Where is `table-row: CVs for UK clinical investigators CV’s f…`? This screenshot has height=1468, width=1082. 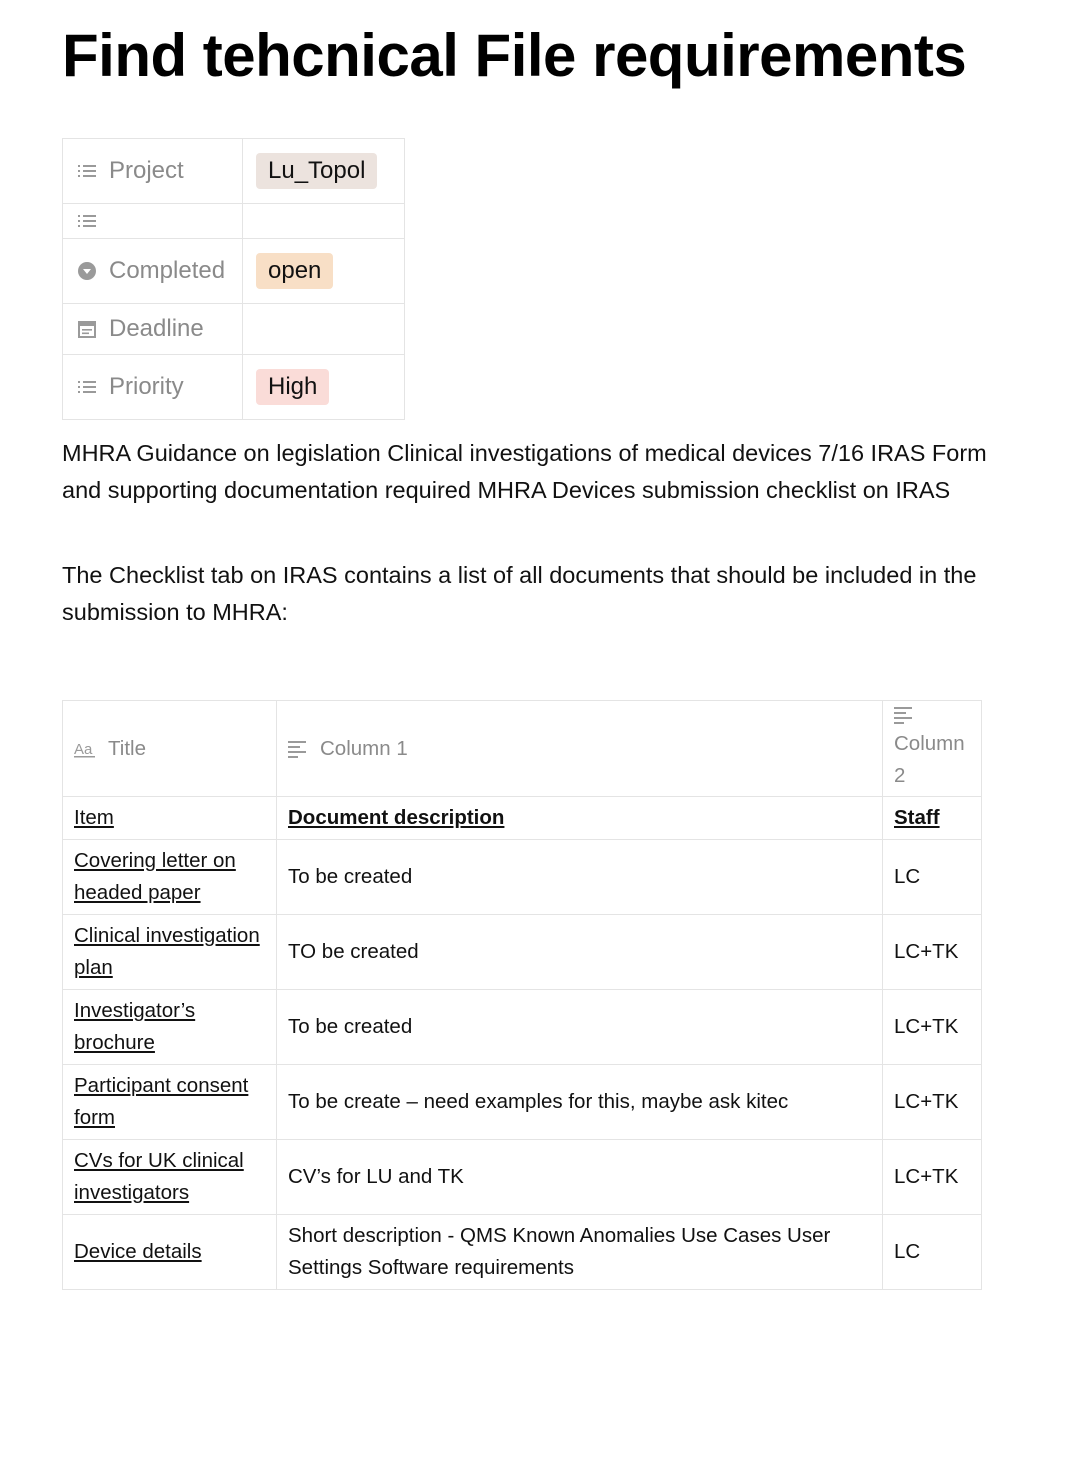
table-row: CVs for UK clinical investigators CV’s f… is located at coordinates (522, 1177).